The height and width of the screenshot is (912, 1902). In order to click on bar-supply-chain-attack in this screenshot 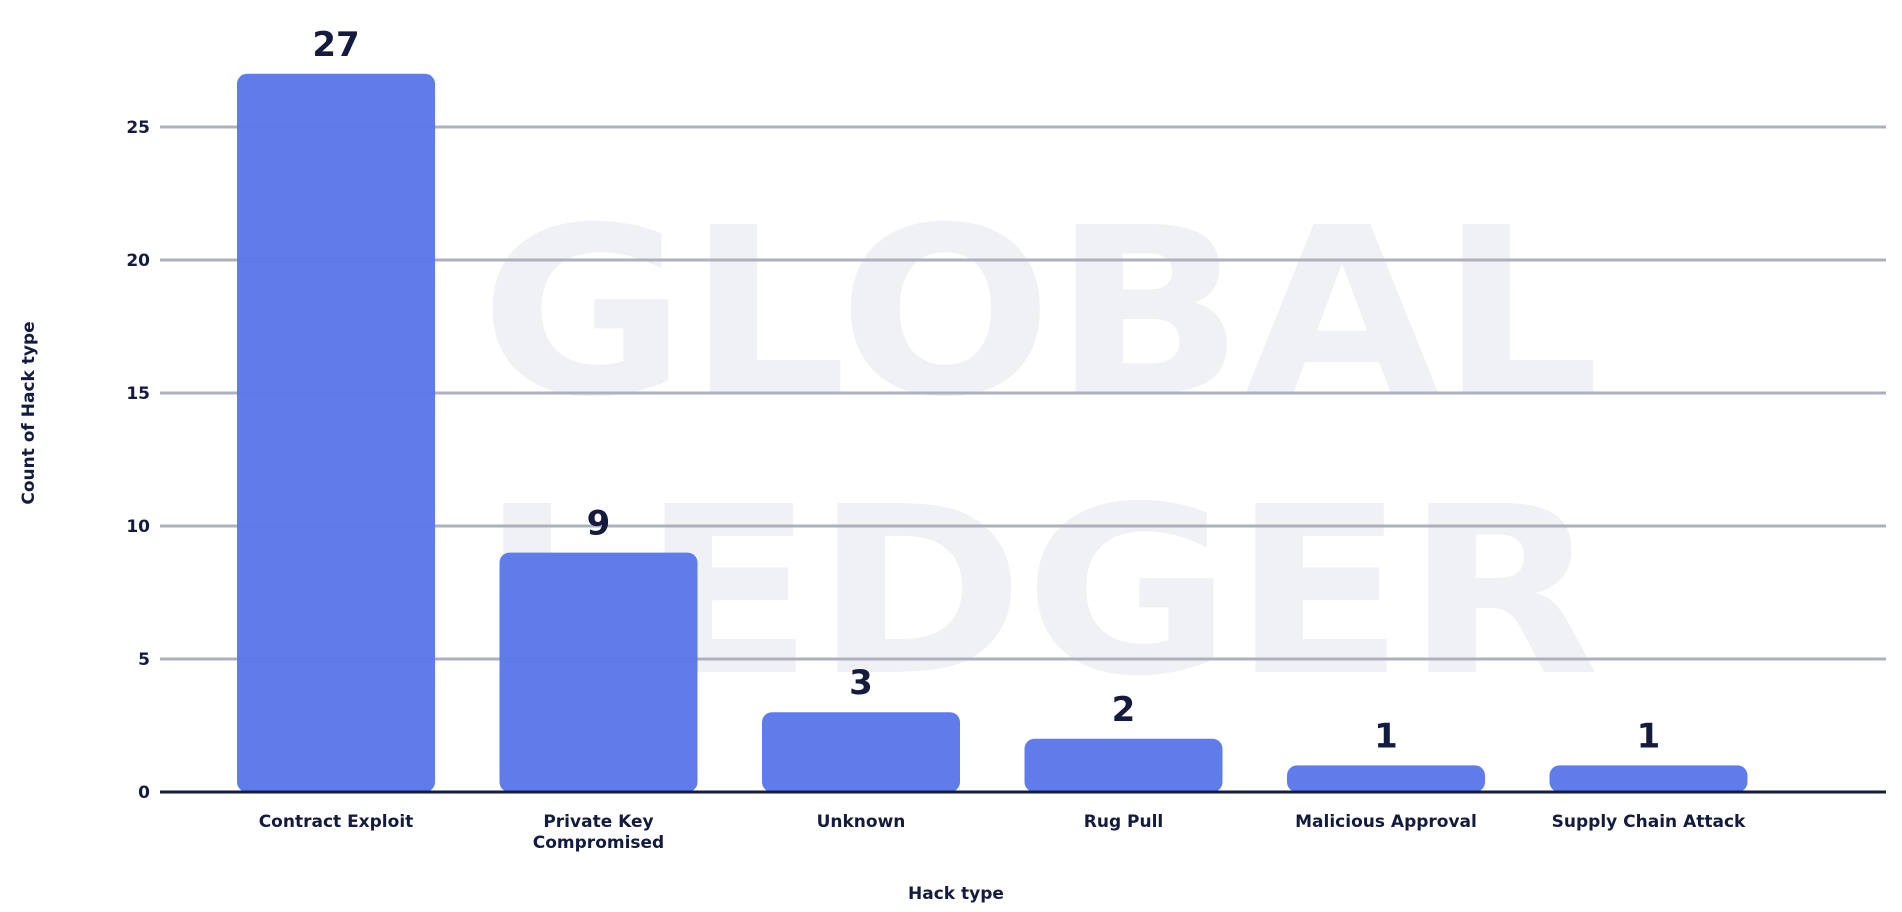, I will do `click(1648, 778)`.